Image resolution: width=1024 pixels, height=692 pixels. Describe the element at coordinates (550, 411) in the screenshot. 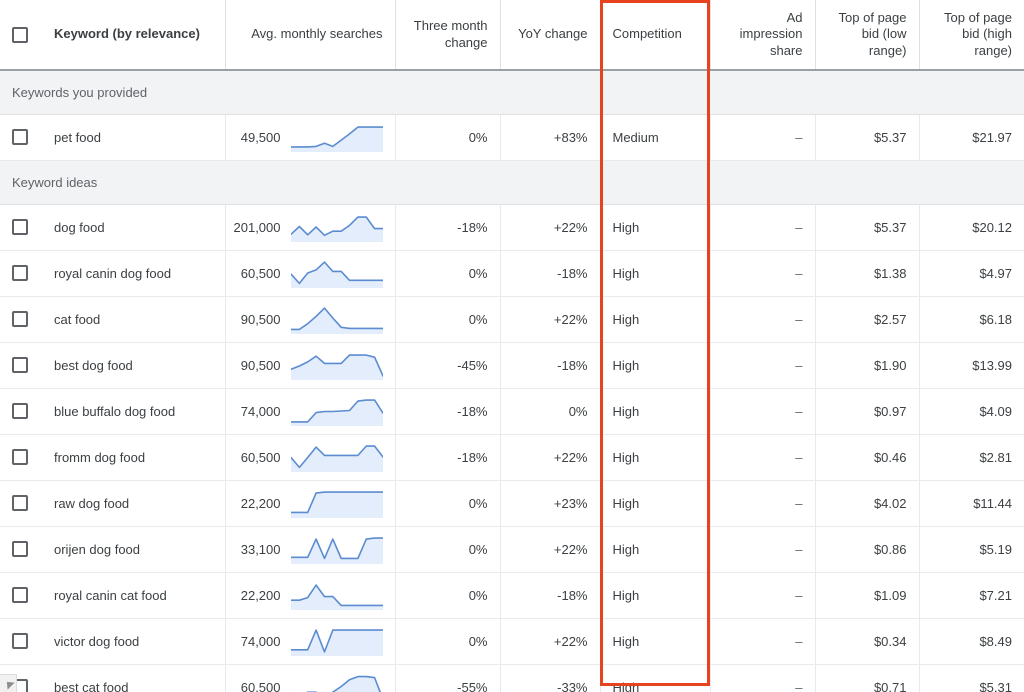

I see `cell-yoy-change: 0%` at that location.